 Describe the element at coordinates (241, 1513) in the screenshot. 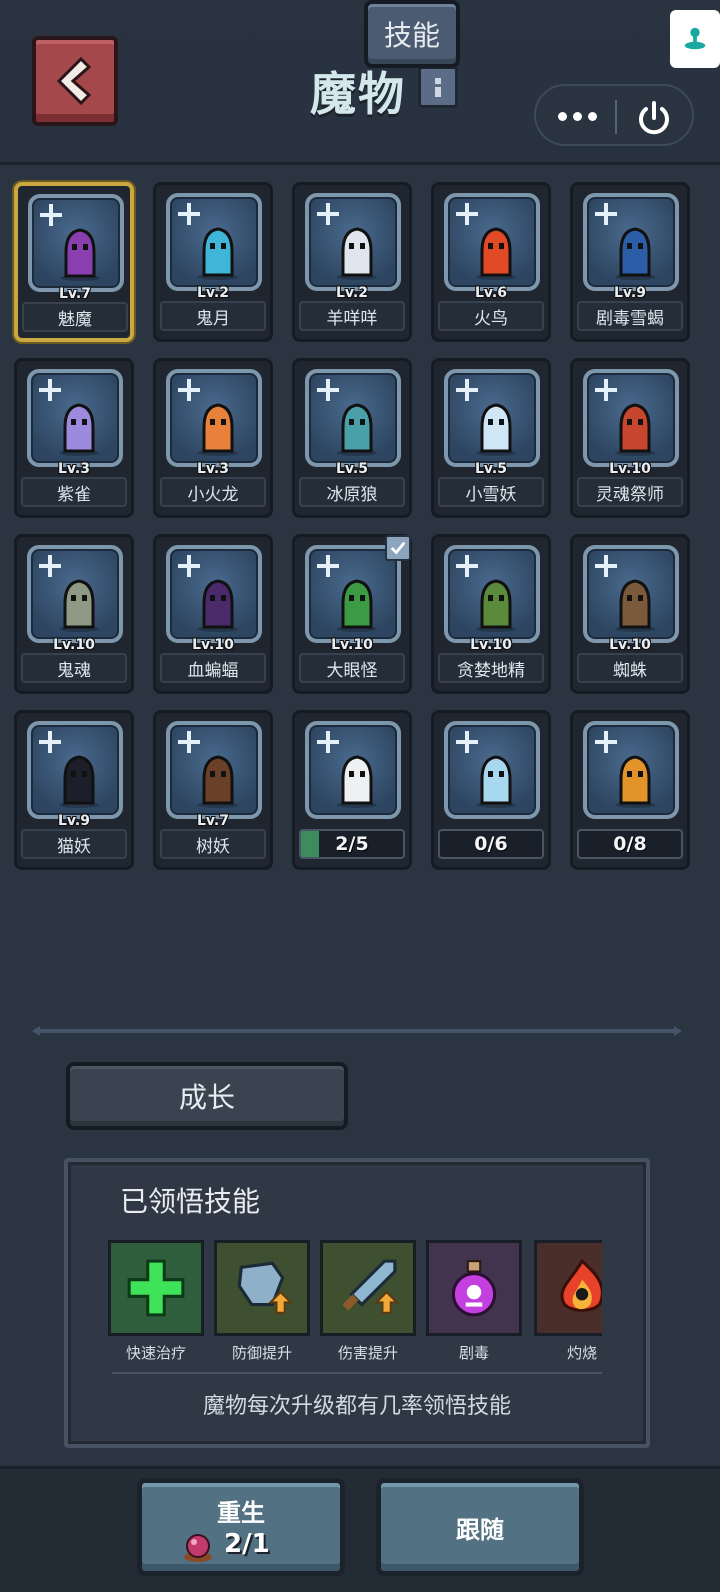

I see `rebirth-label: 重生` at that location.